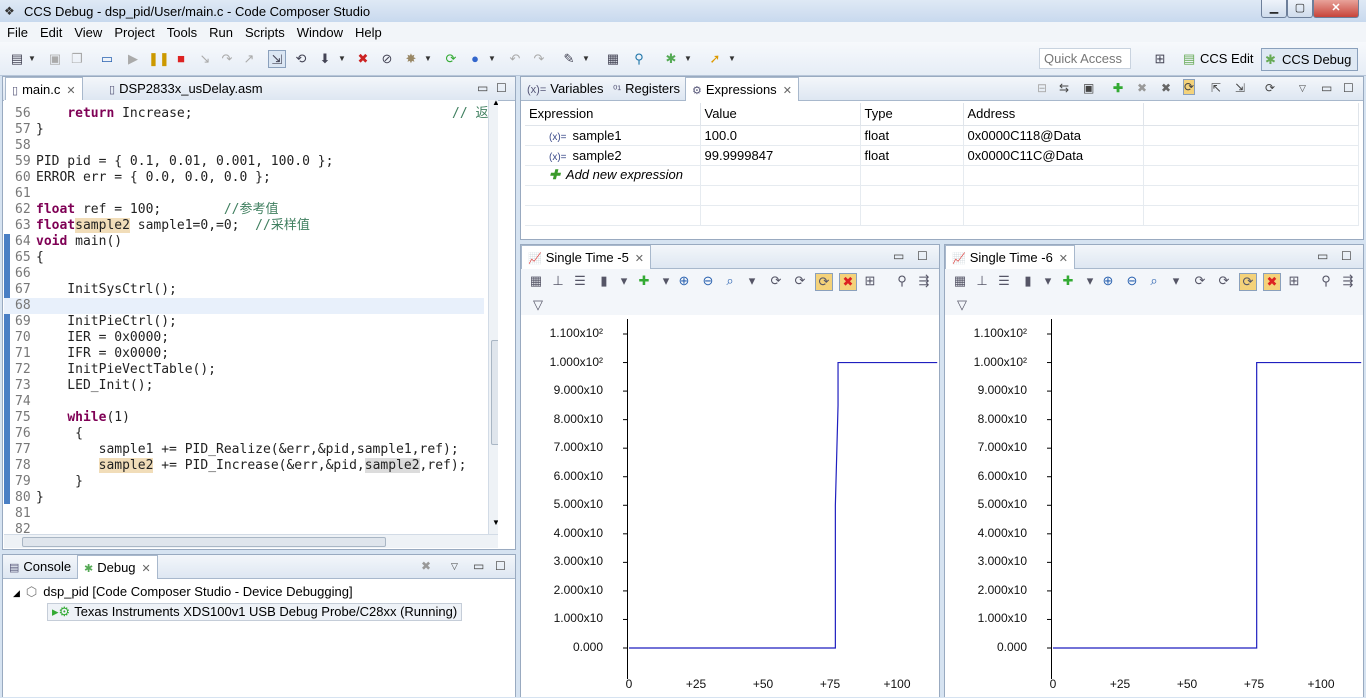 This screenshot has height=698, width=1366. I want to click on code-line: 69 InitPieCtrl();, so click(244, 322).